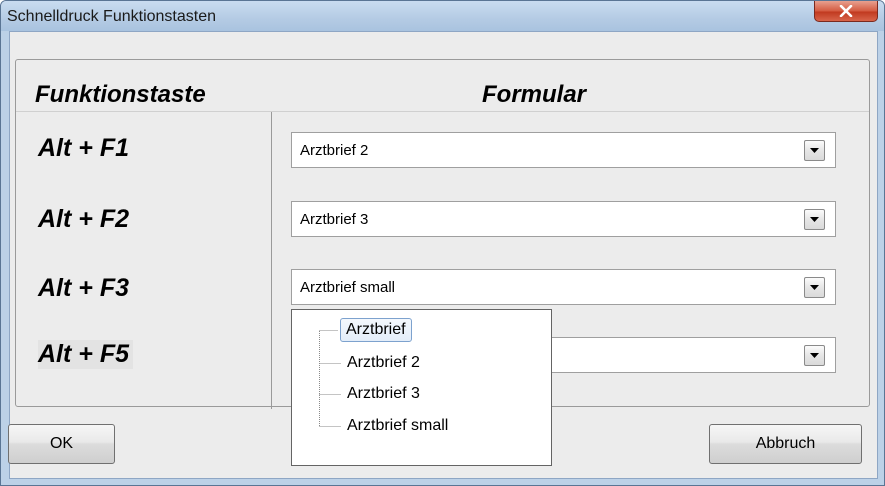 The width and height of the screenshot is (885, 486). I want to click on form-select-alt-f1: Arztbrief 2, so click(563, 150).